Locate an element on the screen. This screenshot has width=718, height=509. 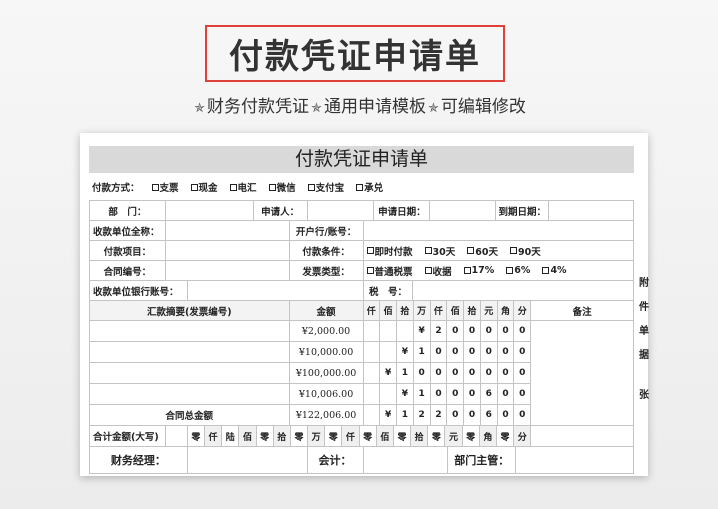
checkbox-wechat: 微信 is located at coordinates (282, 187).